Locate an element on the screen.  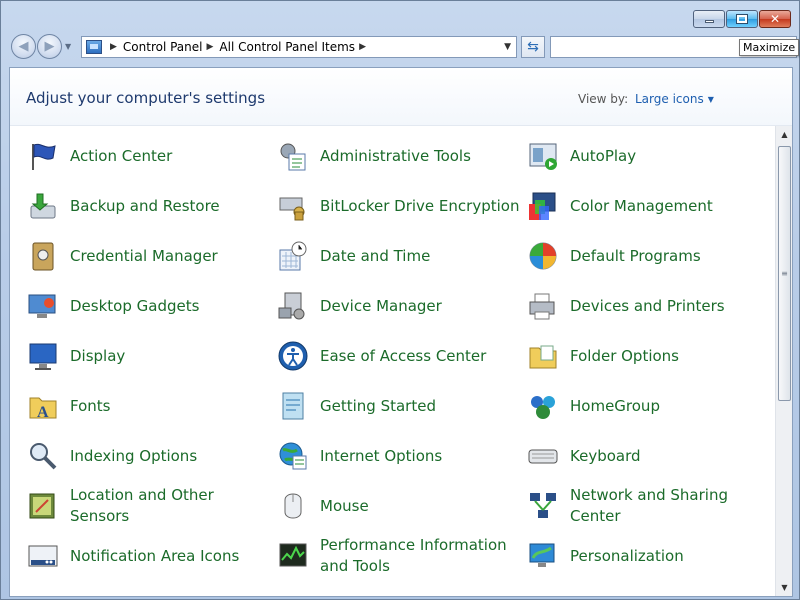
control-panel-item-label: Ease of Access Center is located at coordinates (403, 356).